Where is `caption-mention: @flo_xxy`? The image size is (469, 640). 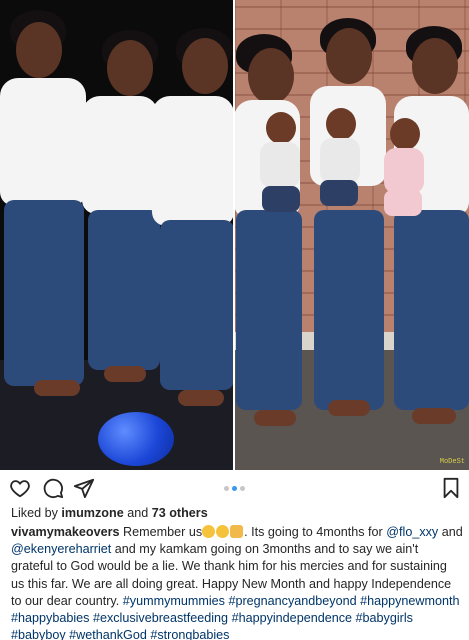 caption-mention: @flo_xxy is located at coordinates (412, 532).